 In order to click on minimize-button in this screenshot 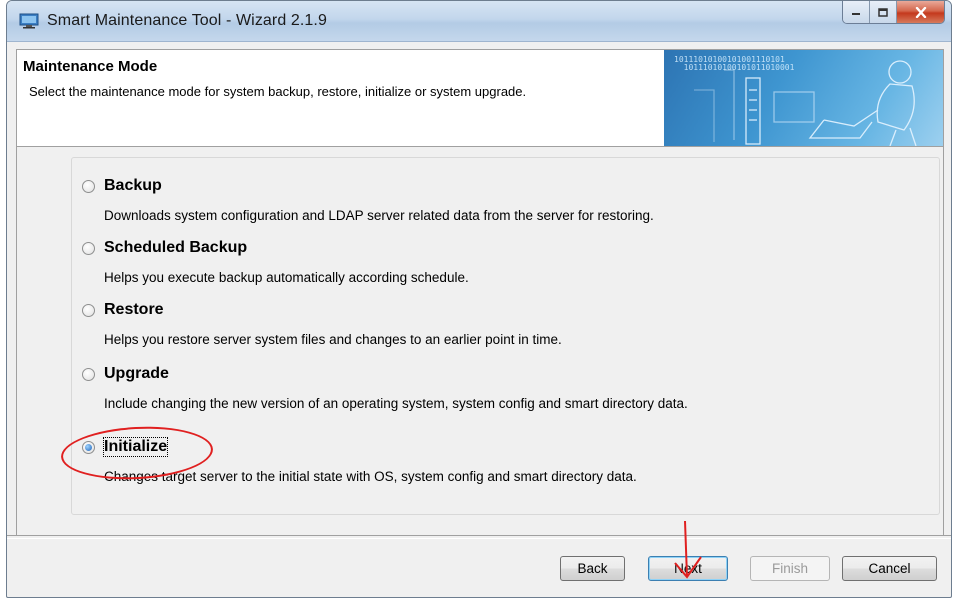, I will do `click(856, 12)`.